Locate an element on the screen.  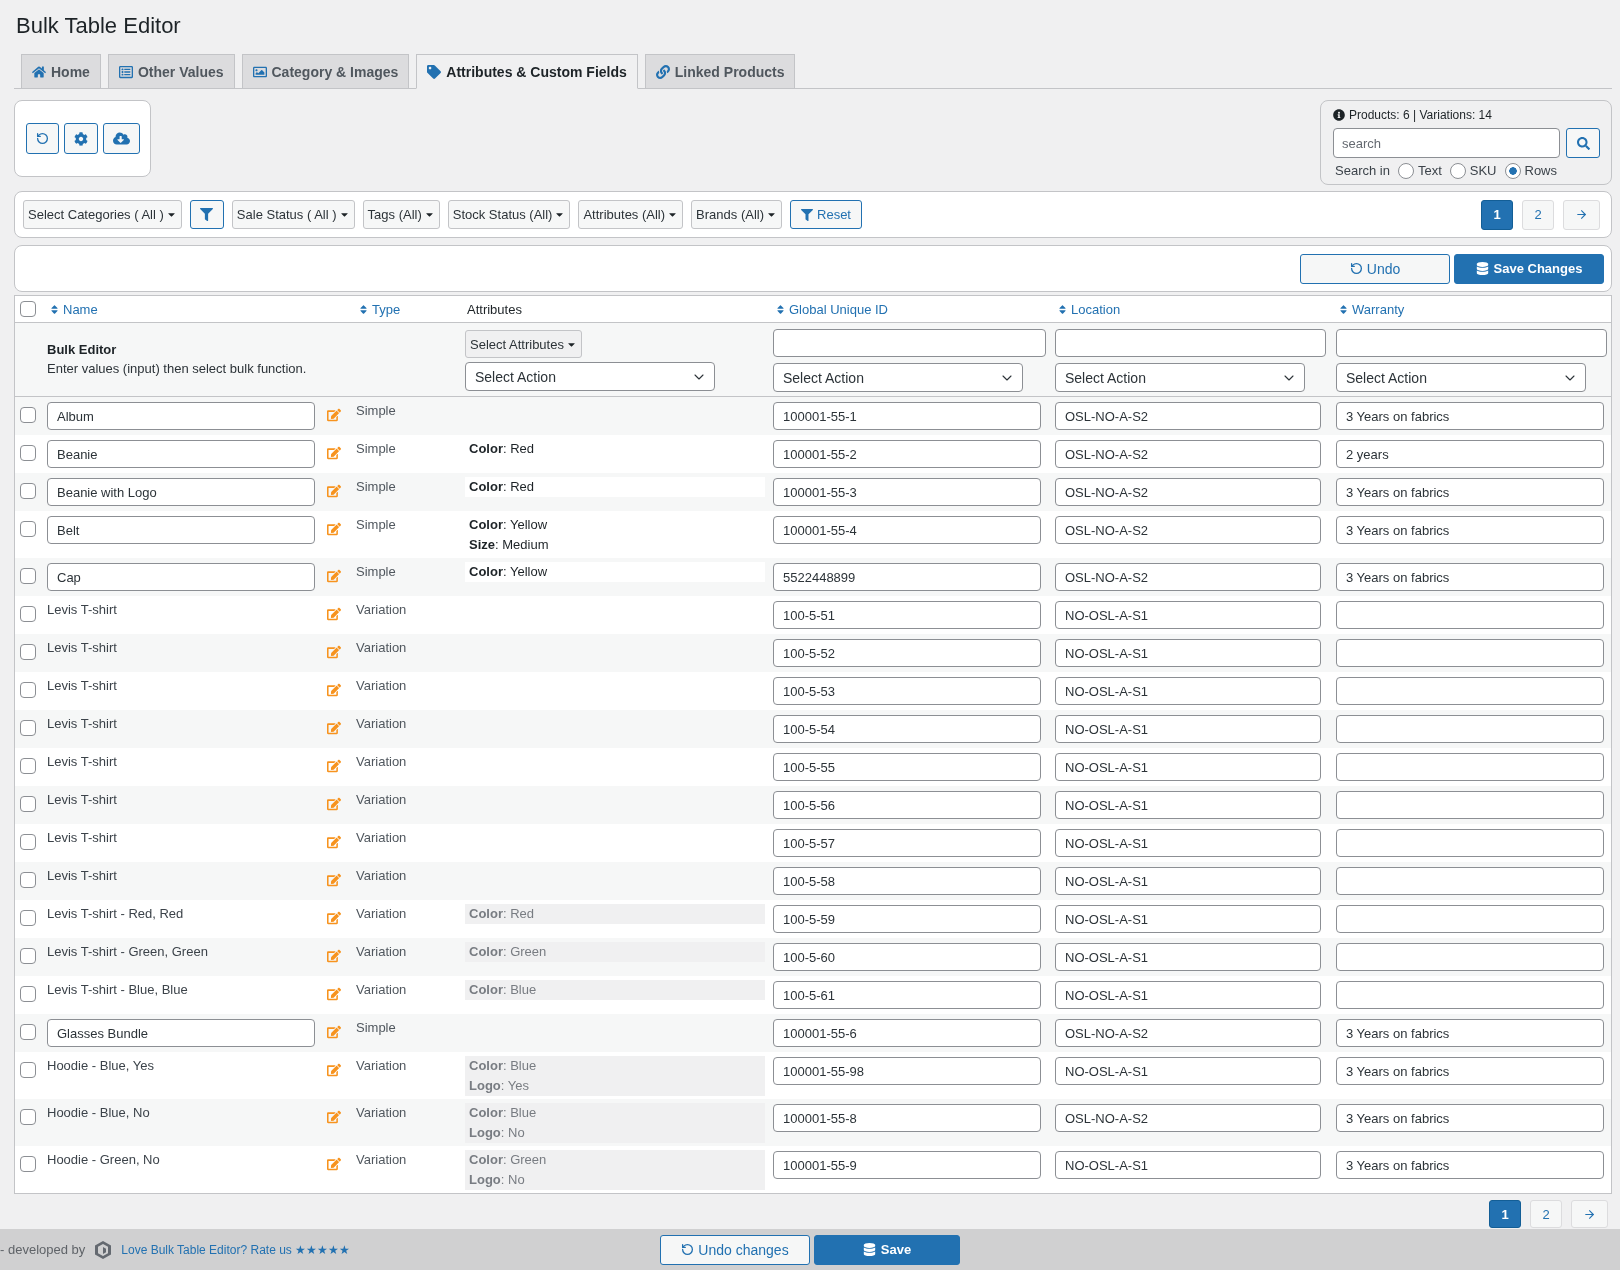
global-id-field: 100-5-53 is located at coordinates (907, 691).